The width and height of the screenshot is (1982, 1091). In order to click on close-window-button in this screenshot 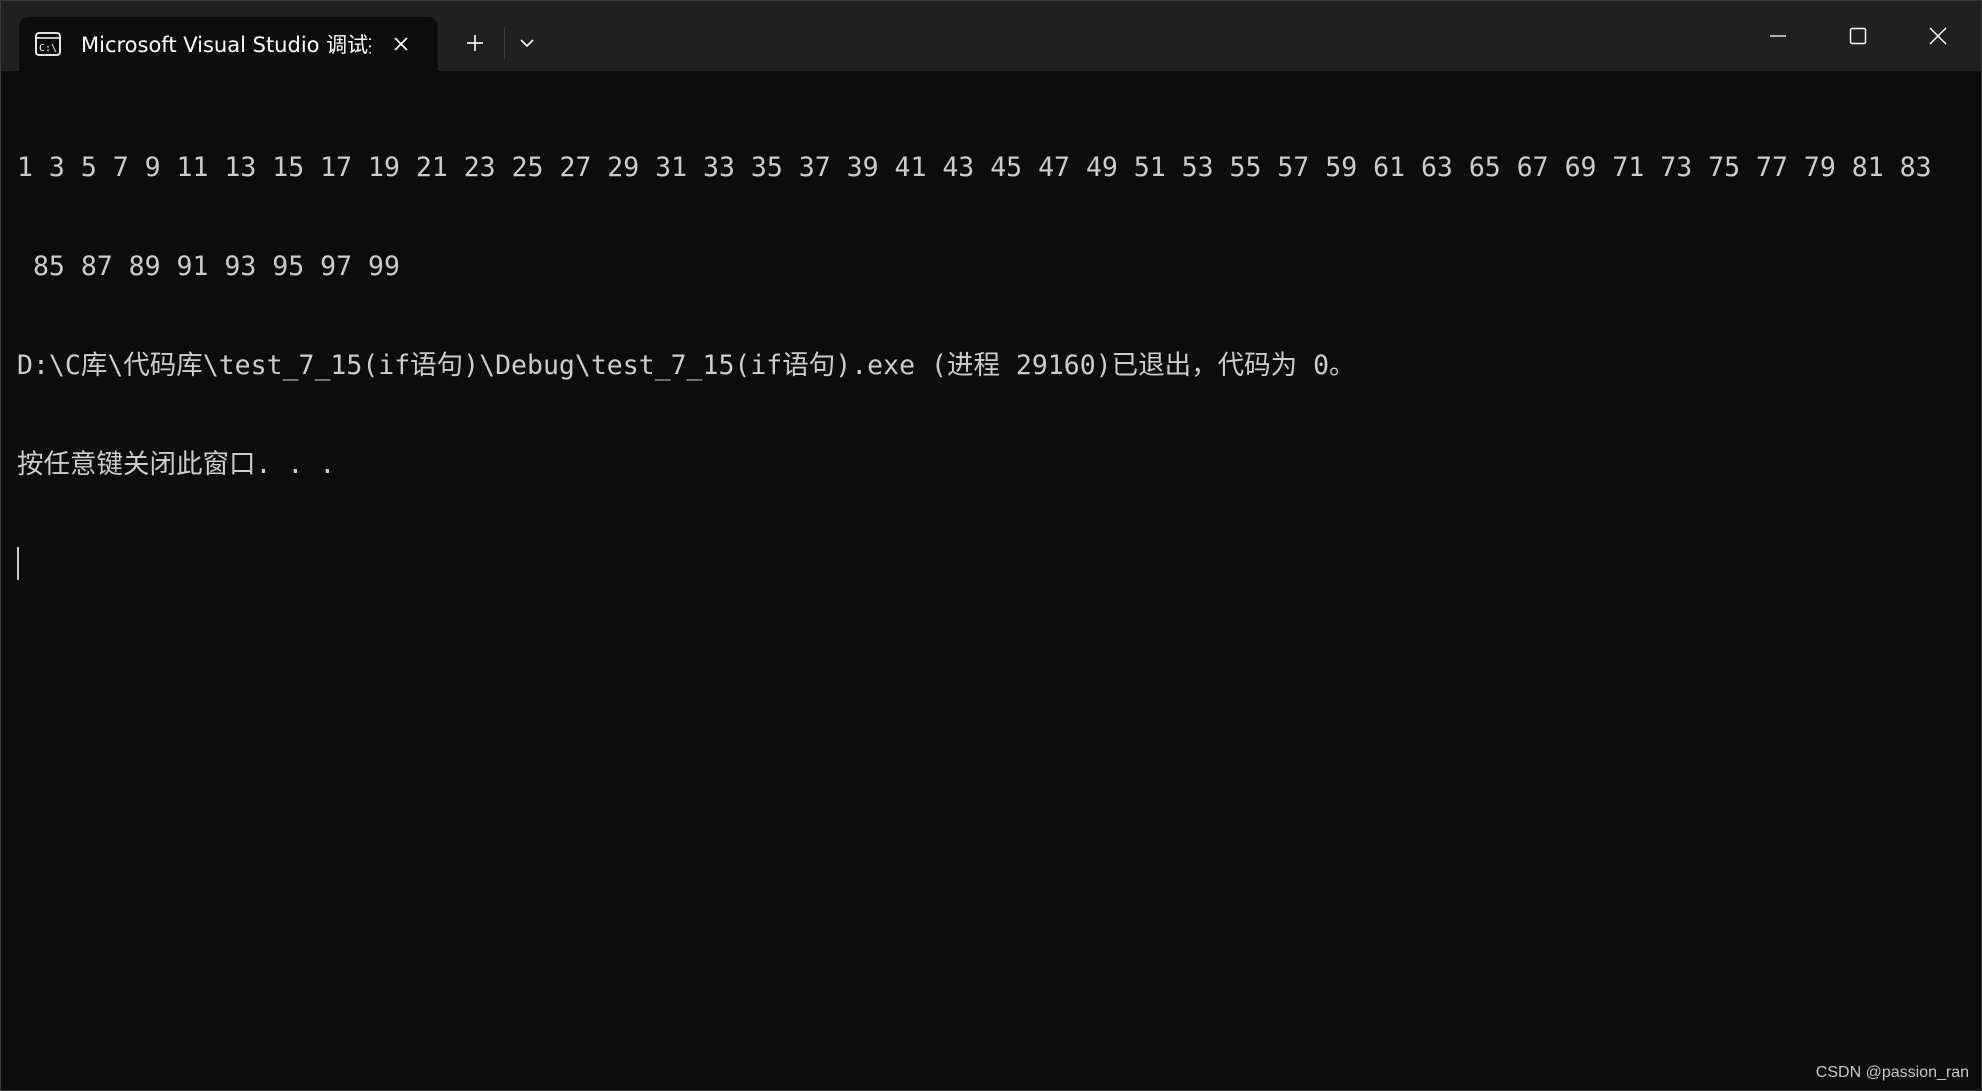, I will do `click(1938, 36)`.